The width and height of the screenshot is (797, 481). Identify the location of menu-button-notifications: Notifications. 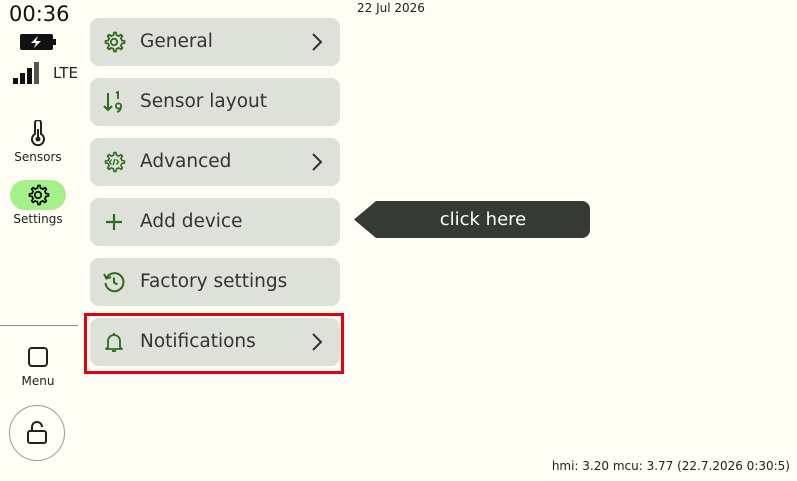
(215, 342).